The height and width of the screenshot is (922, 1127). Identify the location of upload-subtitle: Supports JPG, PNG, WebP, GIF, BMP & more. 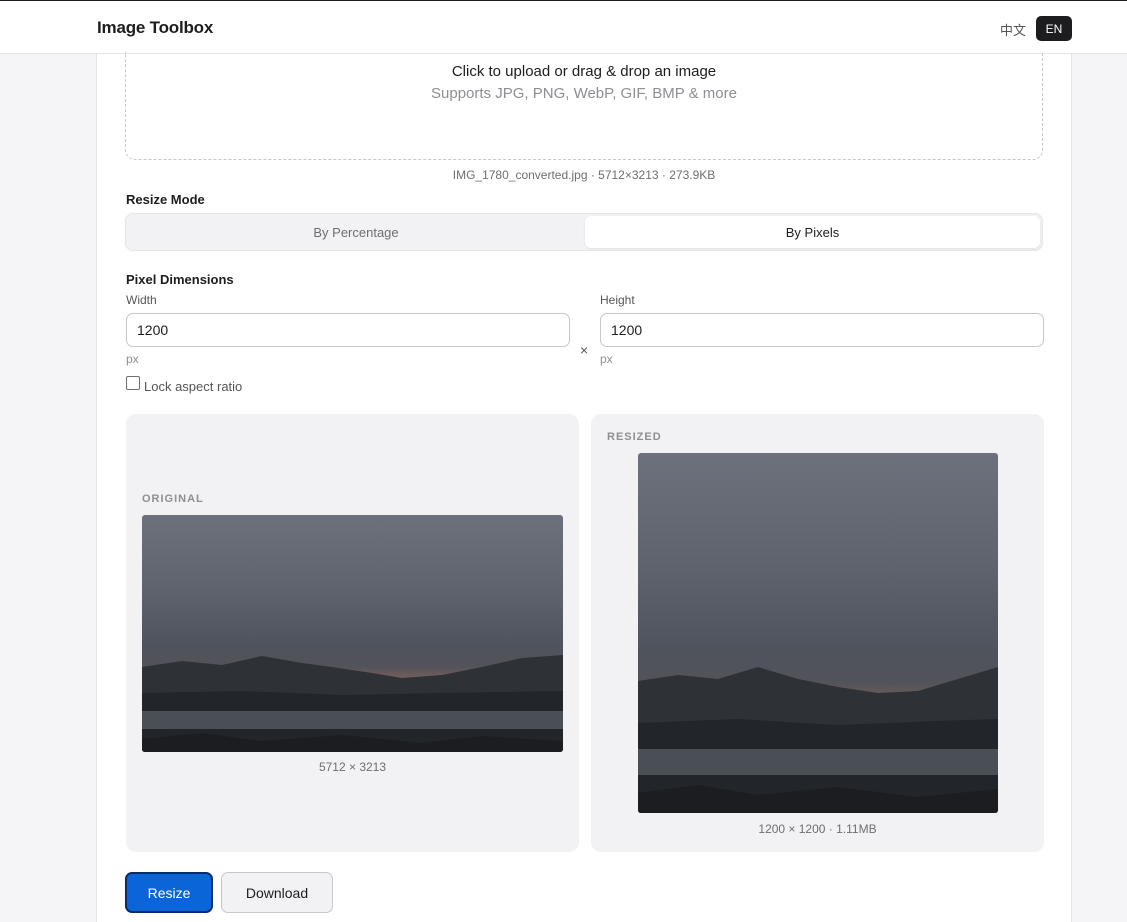
(584, 93).